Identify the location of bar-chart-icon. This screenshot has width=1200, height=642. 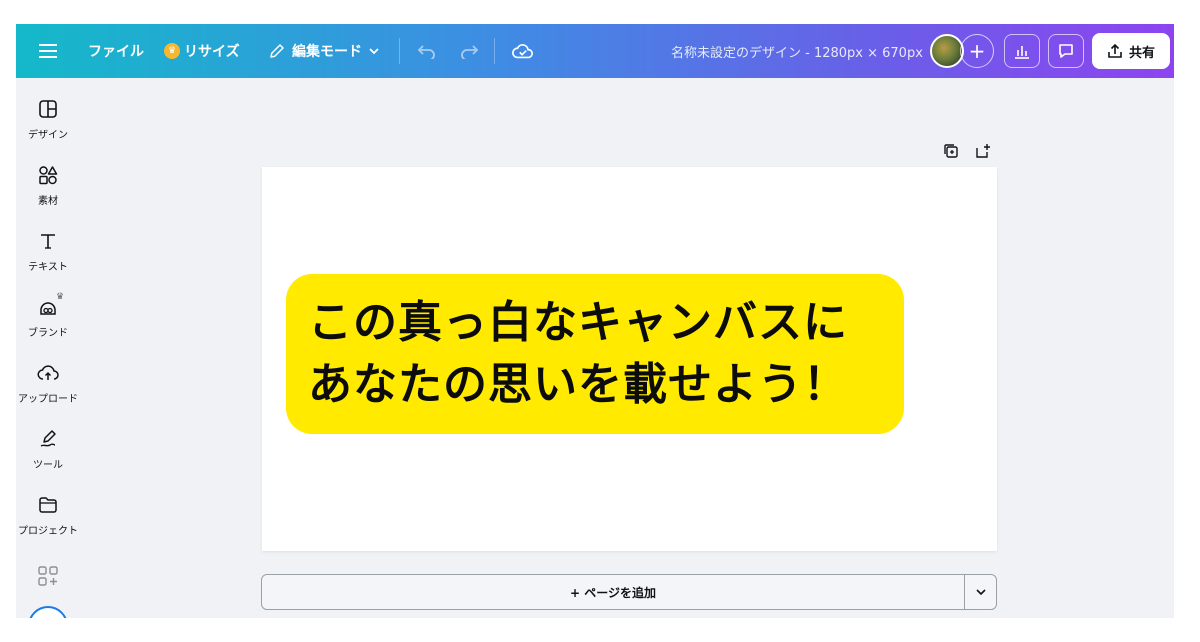
(1022, 52).